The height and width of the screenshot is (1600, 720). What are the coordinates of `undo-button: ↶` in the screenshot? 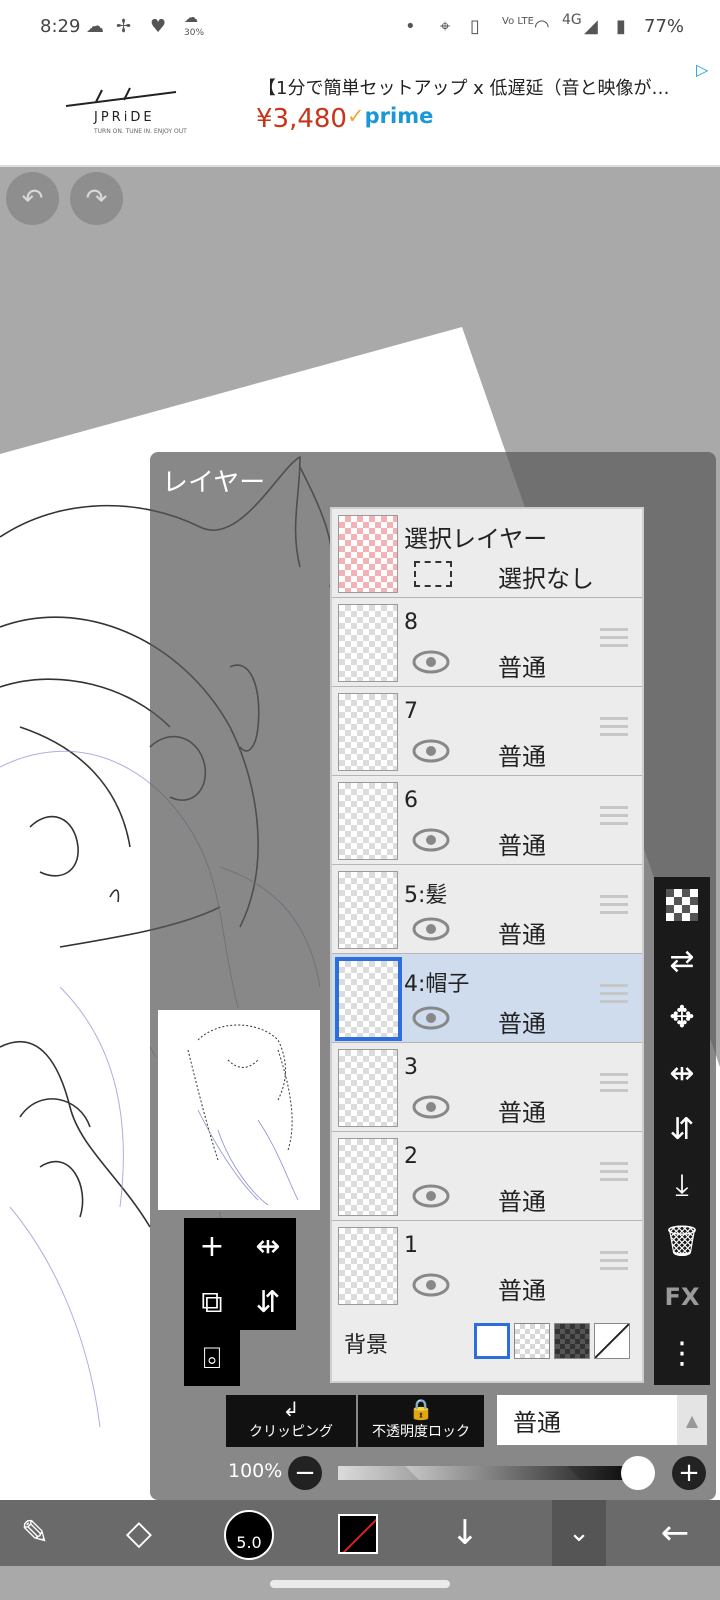 It's located at (32, 198).